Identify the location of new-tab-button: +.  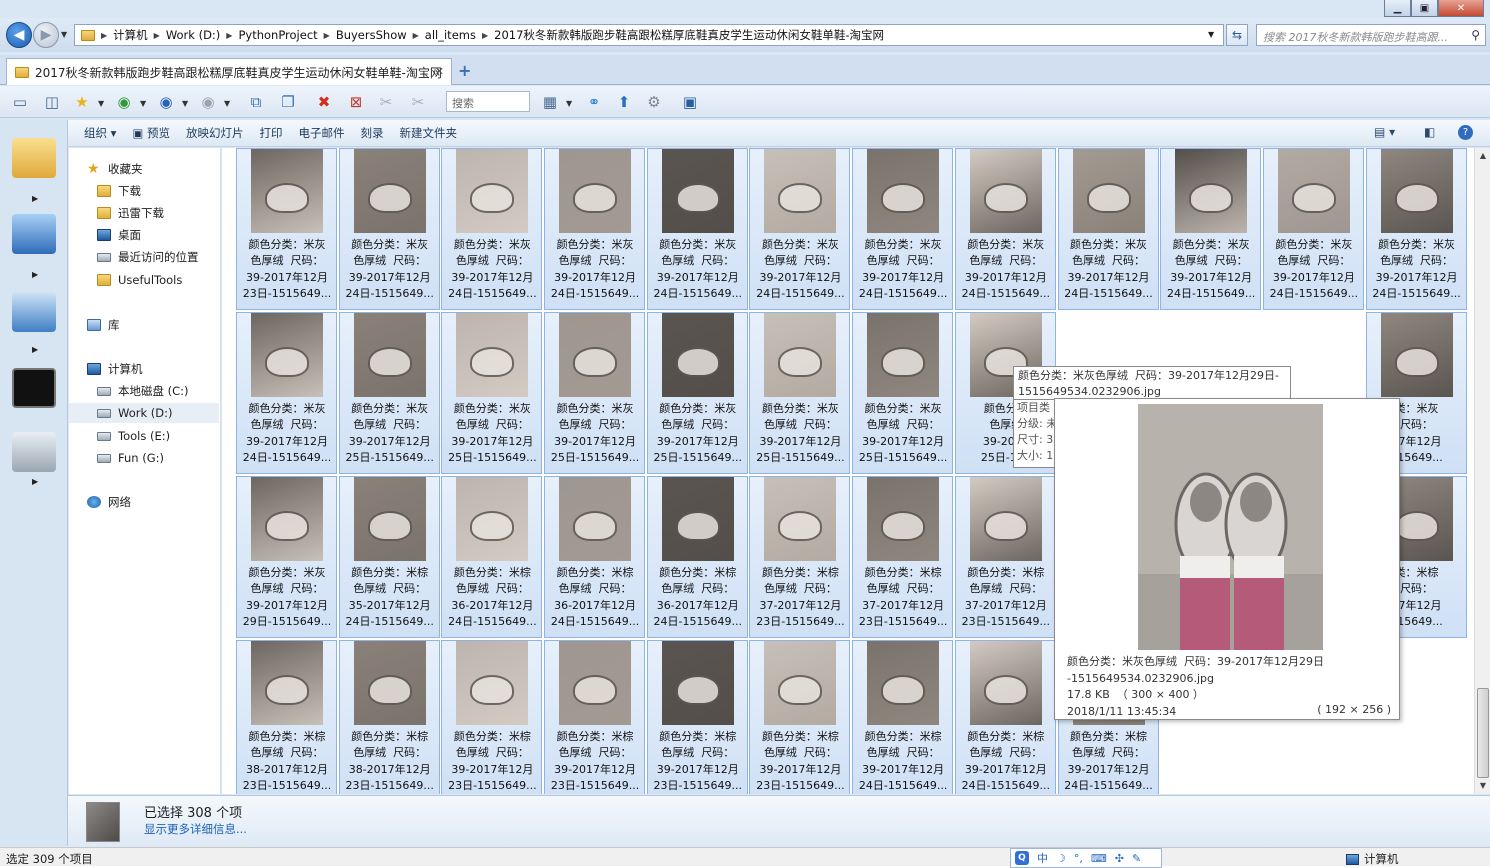
(464, 70).